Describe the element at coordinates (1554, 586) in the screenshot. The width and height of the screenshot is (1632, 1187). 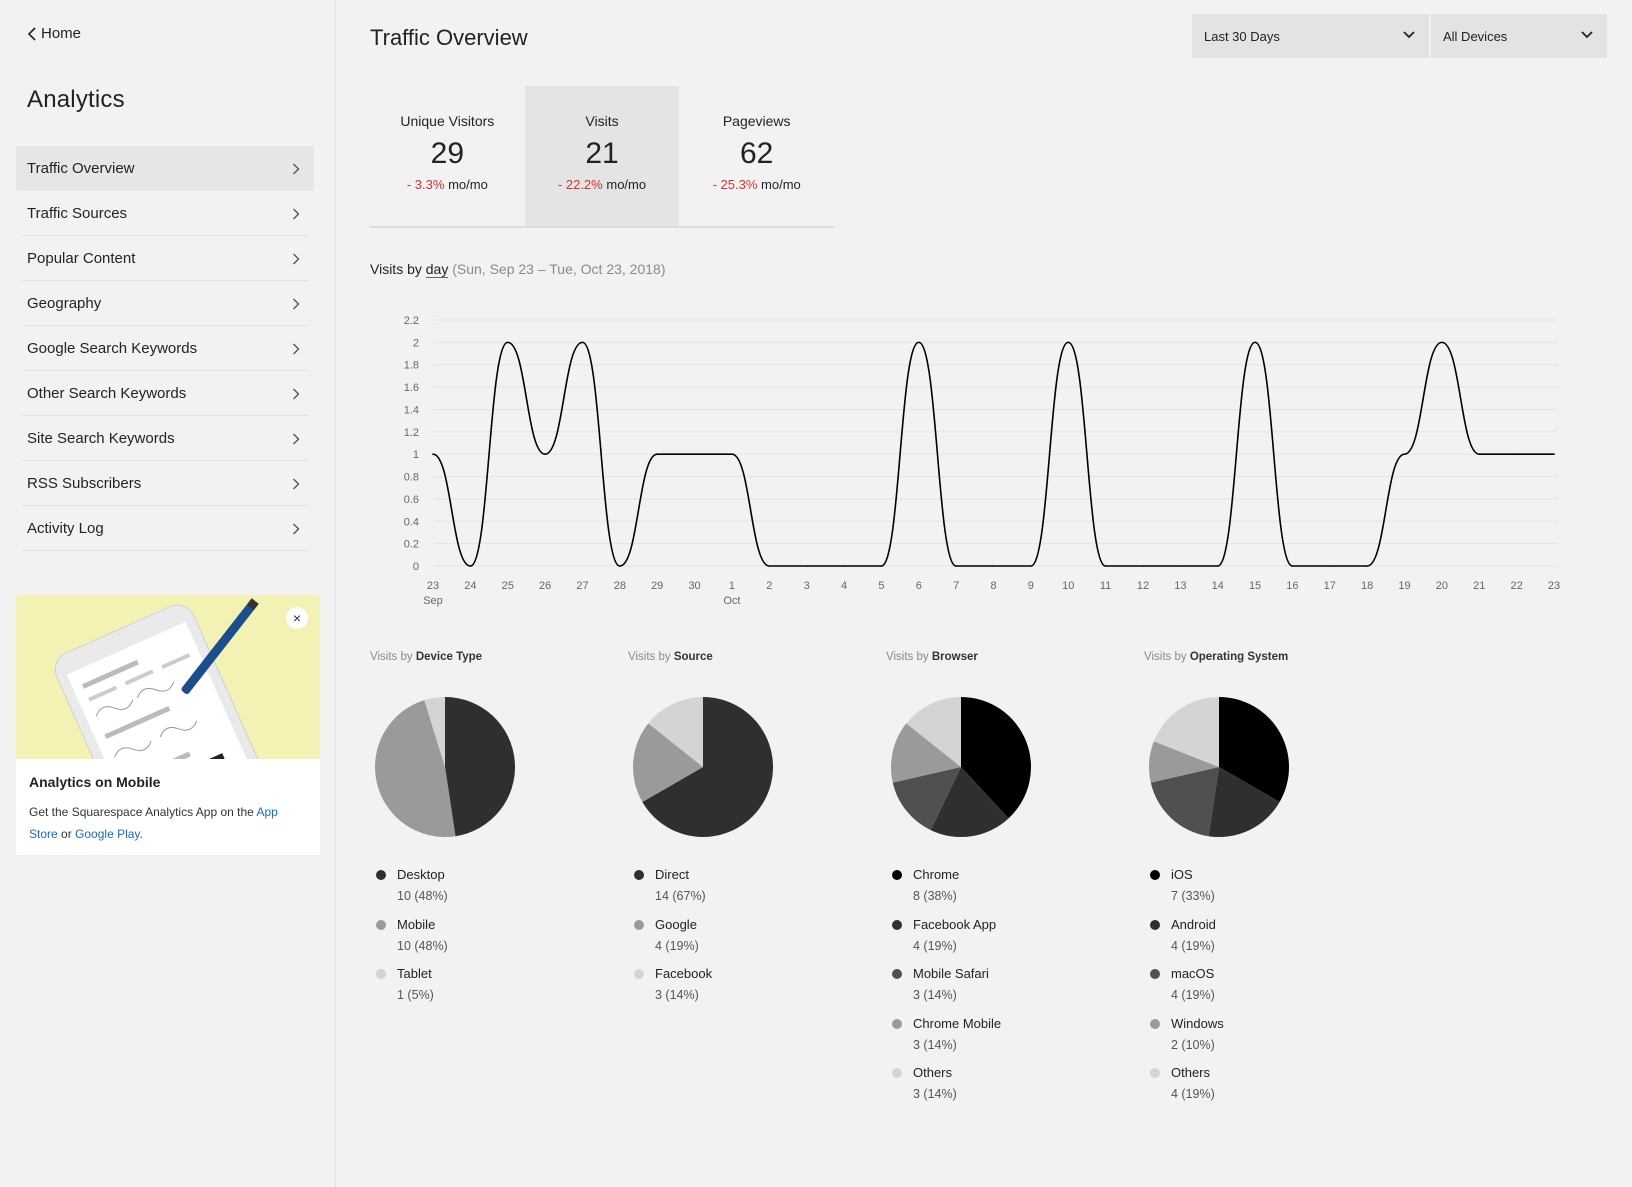
I see `x-tick-label: 23` at that location.